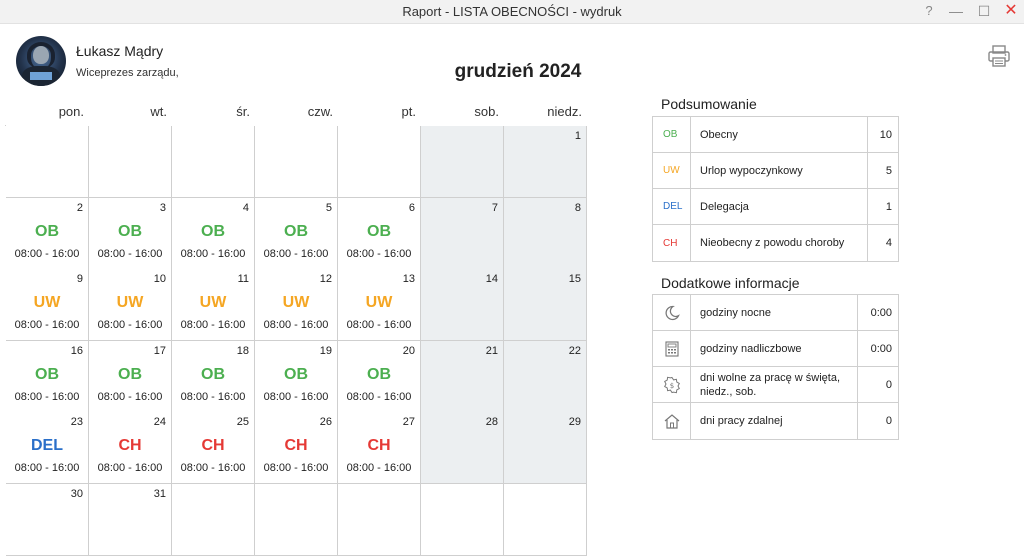  Describe the element at coordinates (709, 104) in the screenshot. I see `summary-title: Podsumowanie` at that location.